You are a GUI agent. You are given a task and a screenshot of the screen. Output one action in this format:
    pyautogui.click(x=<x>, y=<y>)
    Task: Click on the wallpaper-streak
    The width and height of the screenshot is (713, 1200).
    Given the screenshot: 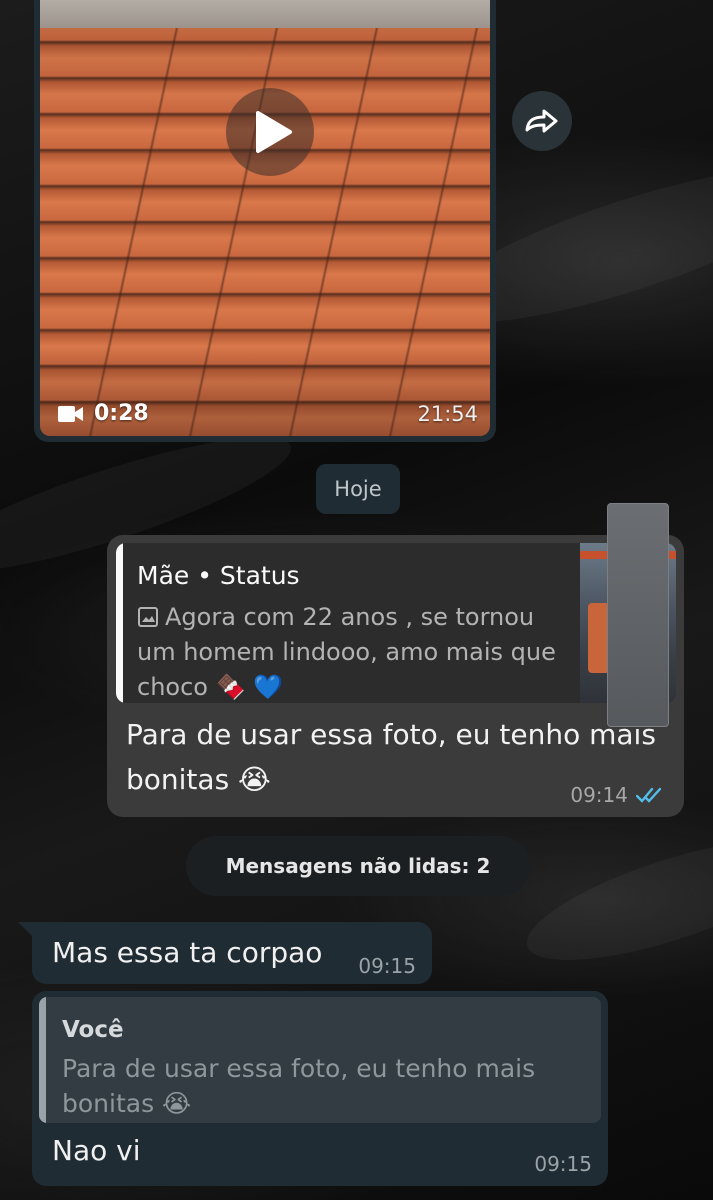 What is the action you would take?
    pyautogui.click(x=613, y=900)
    